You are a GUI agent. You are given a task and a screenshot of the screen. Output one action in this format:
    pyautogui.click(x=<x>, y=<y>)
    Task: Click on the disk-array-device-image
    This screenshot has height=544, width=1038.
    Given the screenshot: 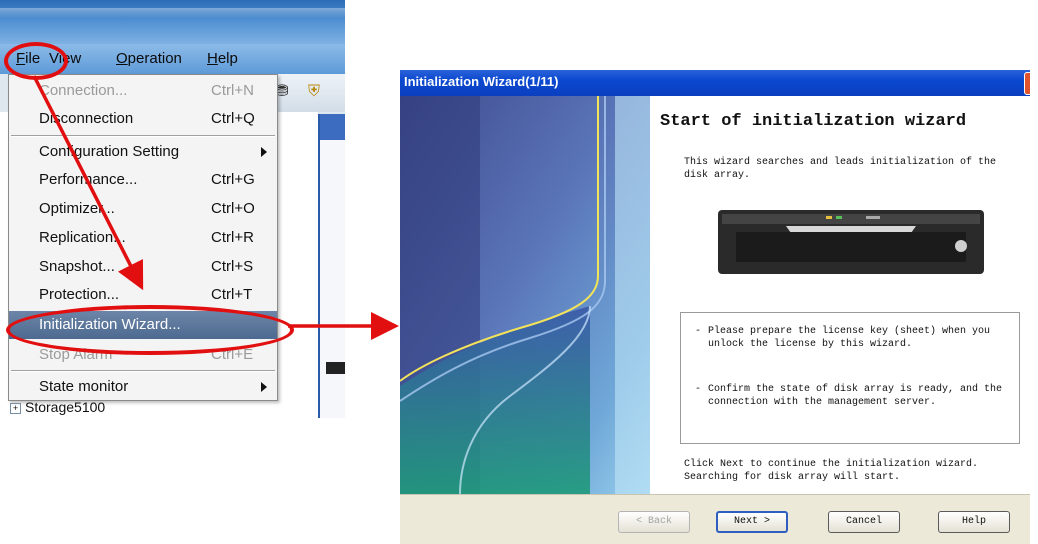 What is the action you would take?
    pyautogui.click(x=851, y=242)
    